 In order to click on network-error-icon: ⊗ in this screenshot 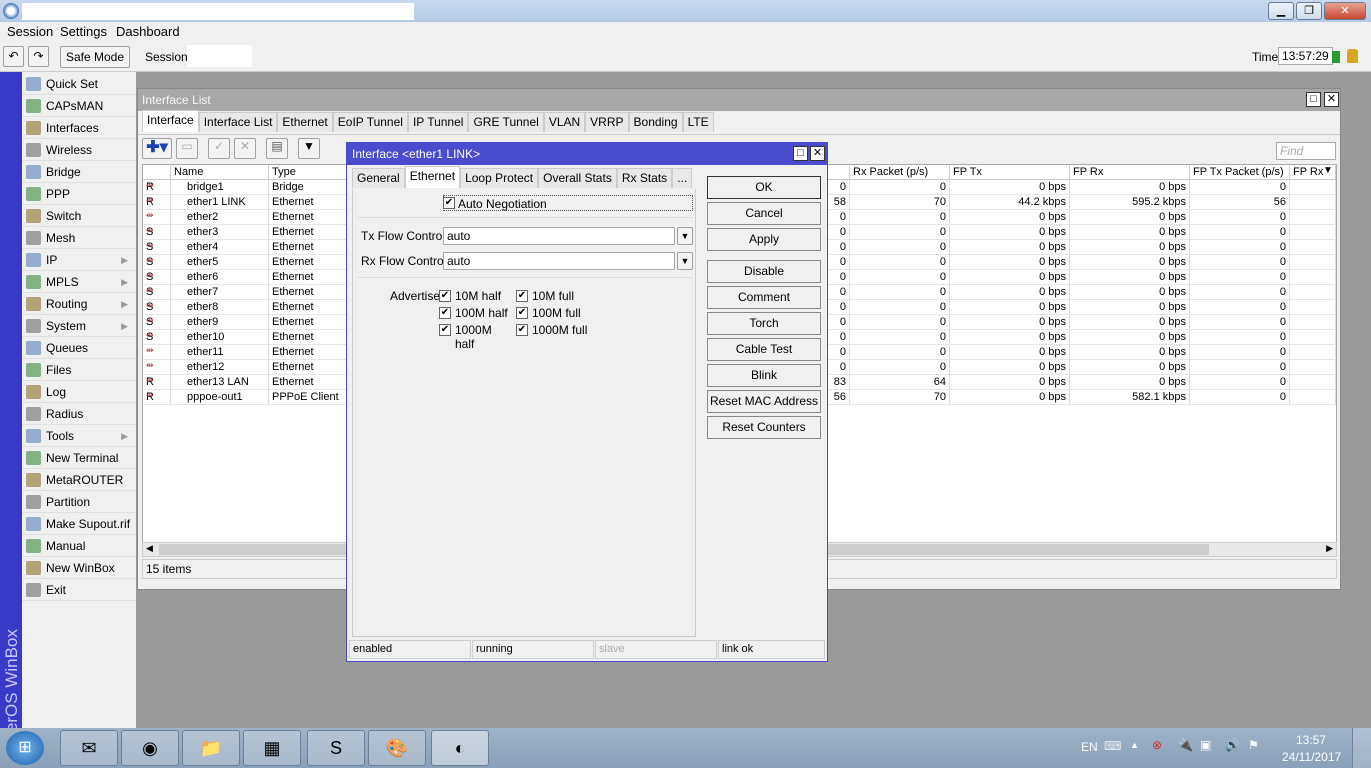, I will do `click(1157, 745)`.